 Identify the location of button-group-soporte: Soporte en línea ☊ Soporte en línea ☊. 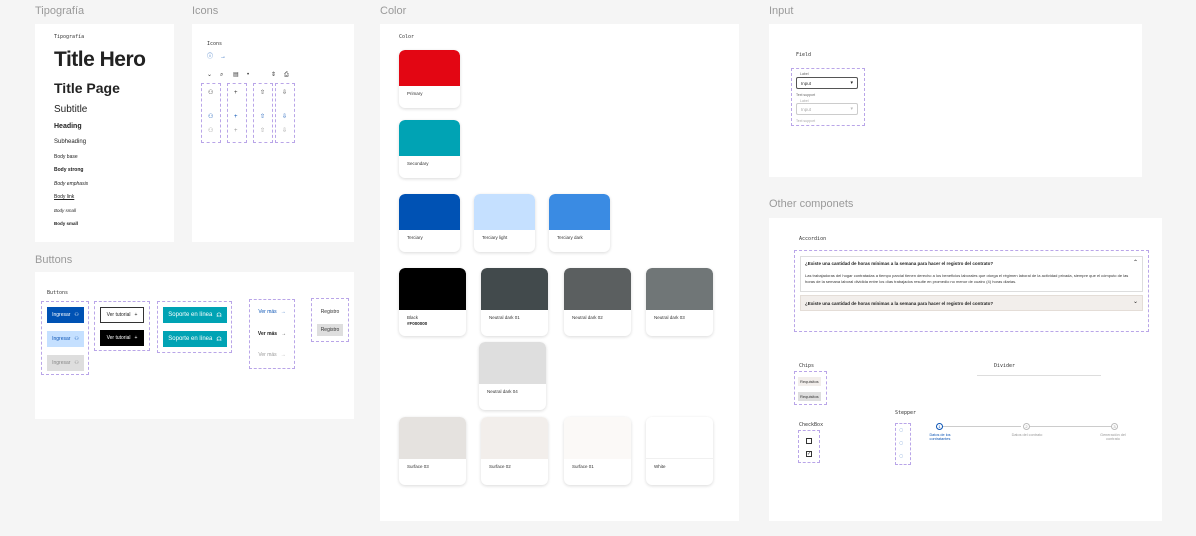
(194, 327).